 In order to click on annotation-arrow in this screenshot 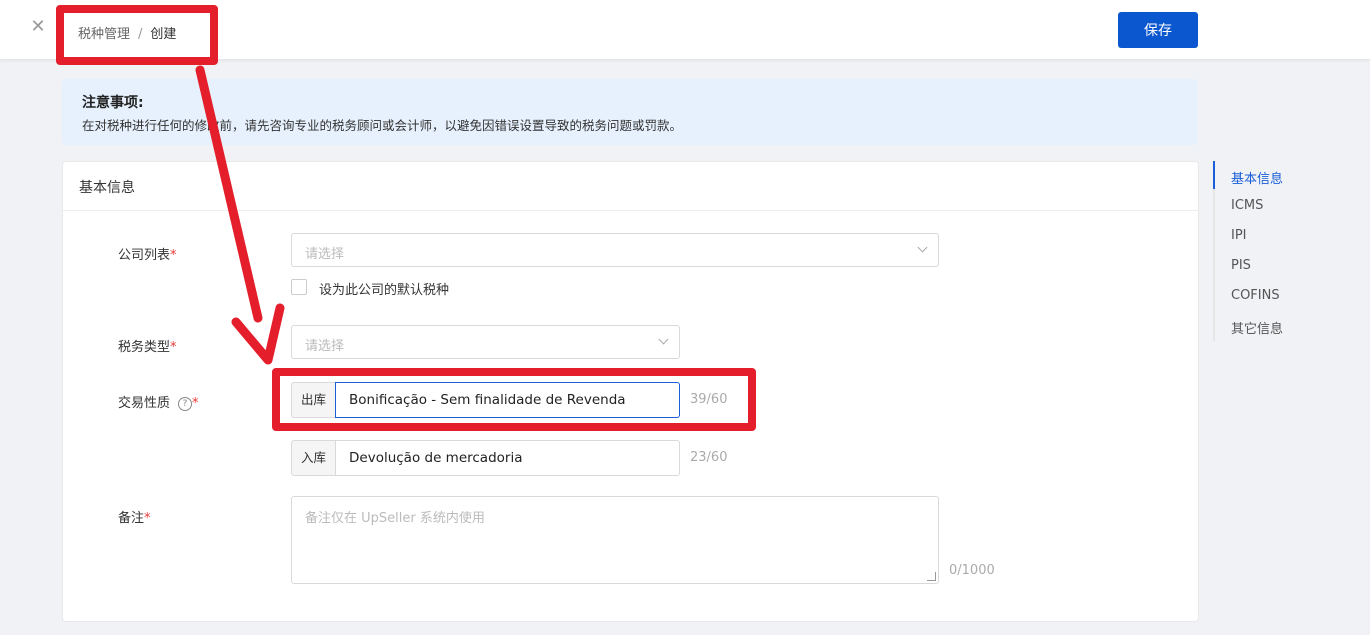, I will do `click(240, 215)`.